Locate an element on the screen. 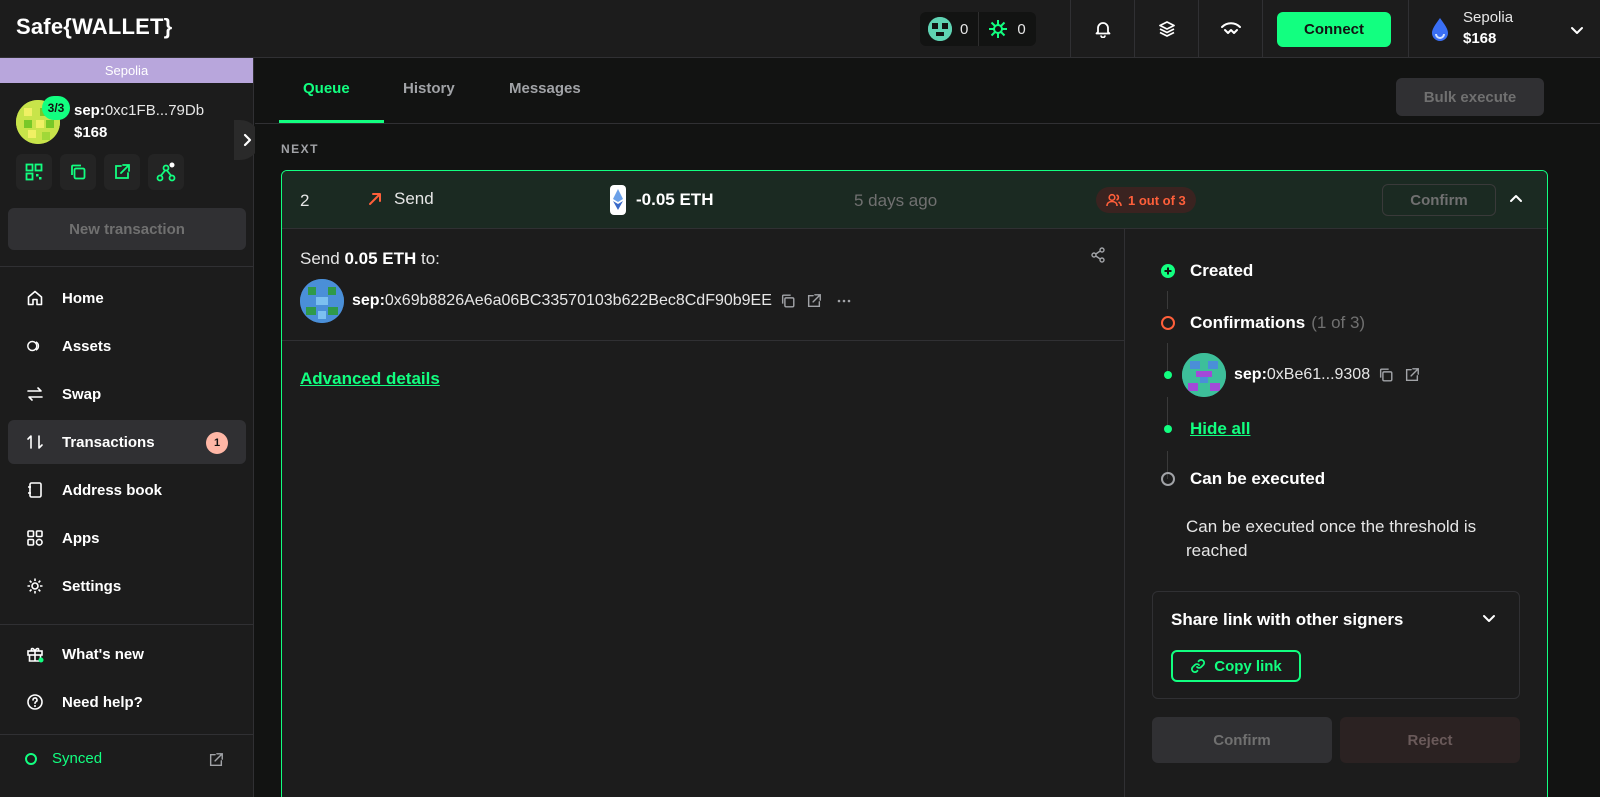 This screenshot has height=797, width=1600. sidebar-item-settings: Settings is located at coordinates (127, 586).